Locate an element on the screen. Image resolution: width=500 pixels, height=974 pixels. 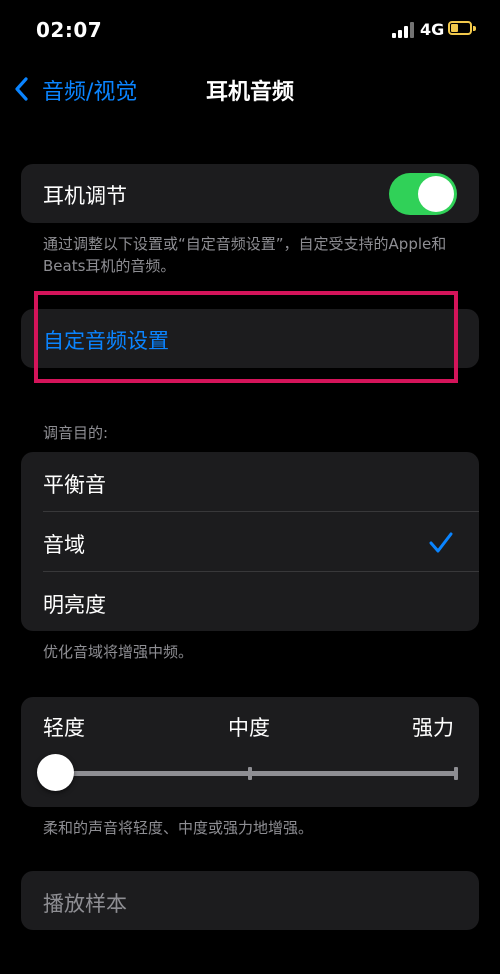
boost-footnote: 柔和的声音将轻度、中度或强力地增强。 is located at coordinates (178, 828).